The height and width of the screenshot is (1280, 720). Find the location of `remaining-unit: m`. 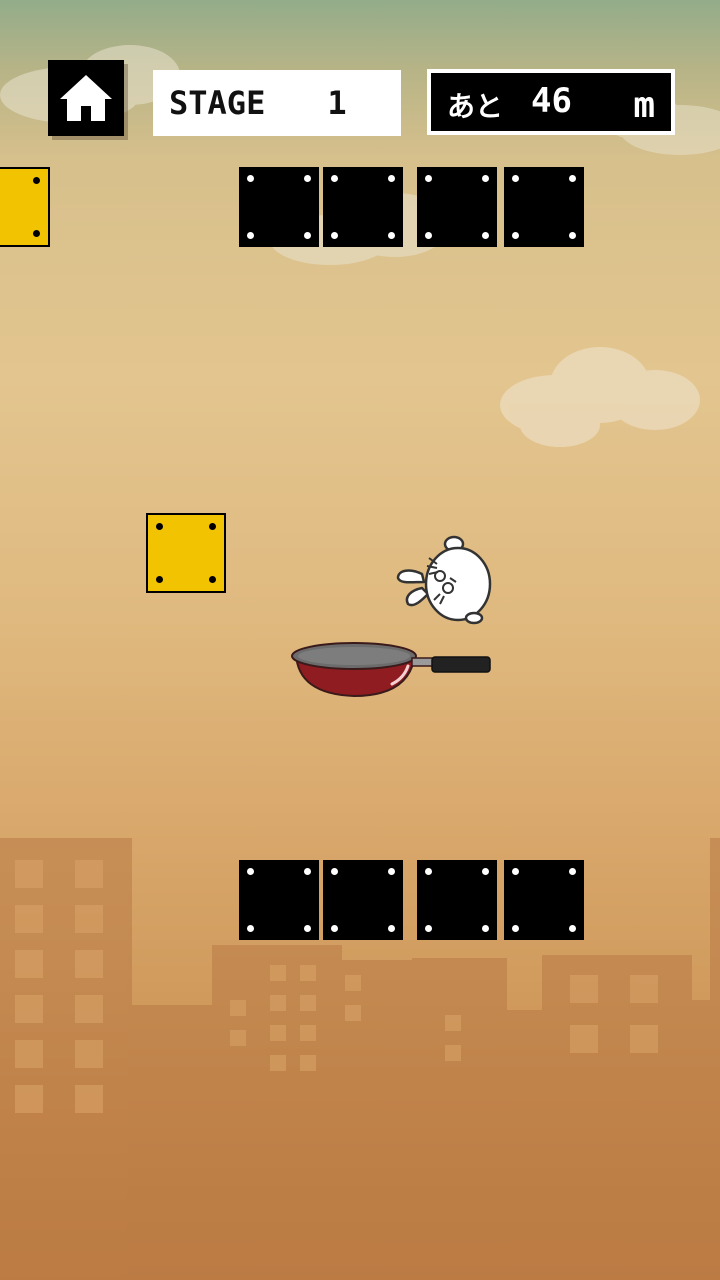

remaining-unit: m is located at coordinates (644, 105).